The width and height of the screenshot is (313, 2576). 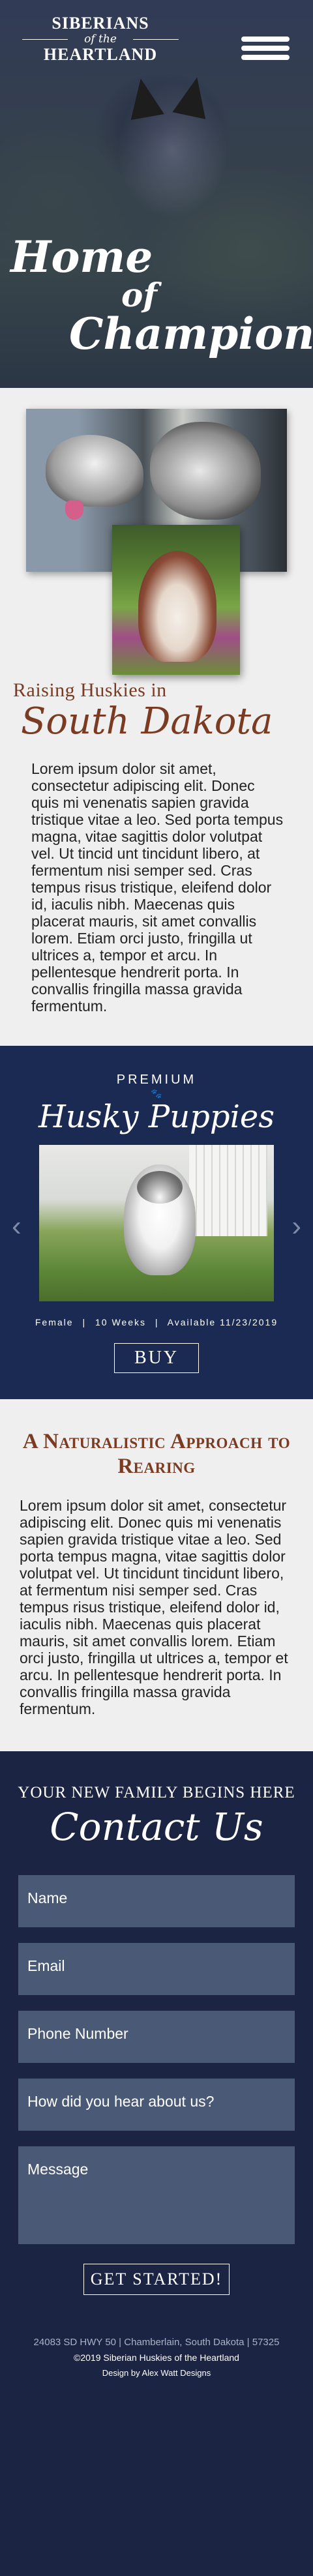 What do you see at coordinates (228, 1190) in the screenshot?
I see `fence` at bounding box center [228, 1190].